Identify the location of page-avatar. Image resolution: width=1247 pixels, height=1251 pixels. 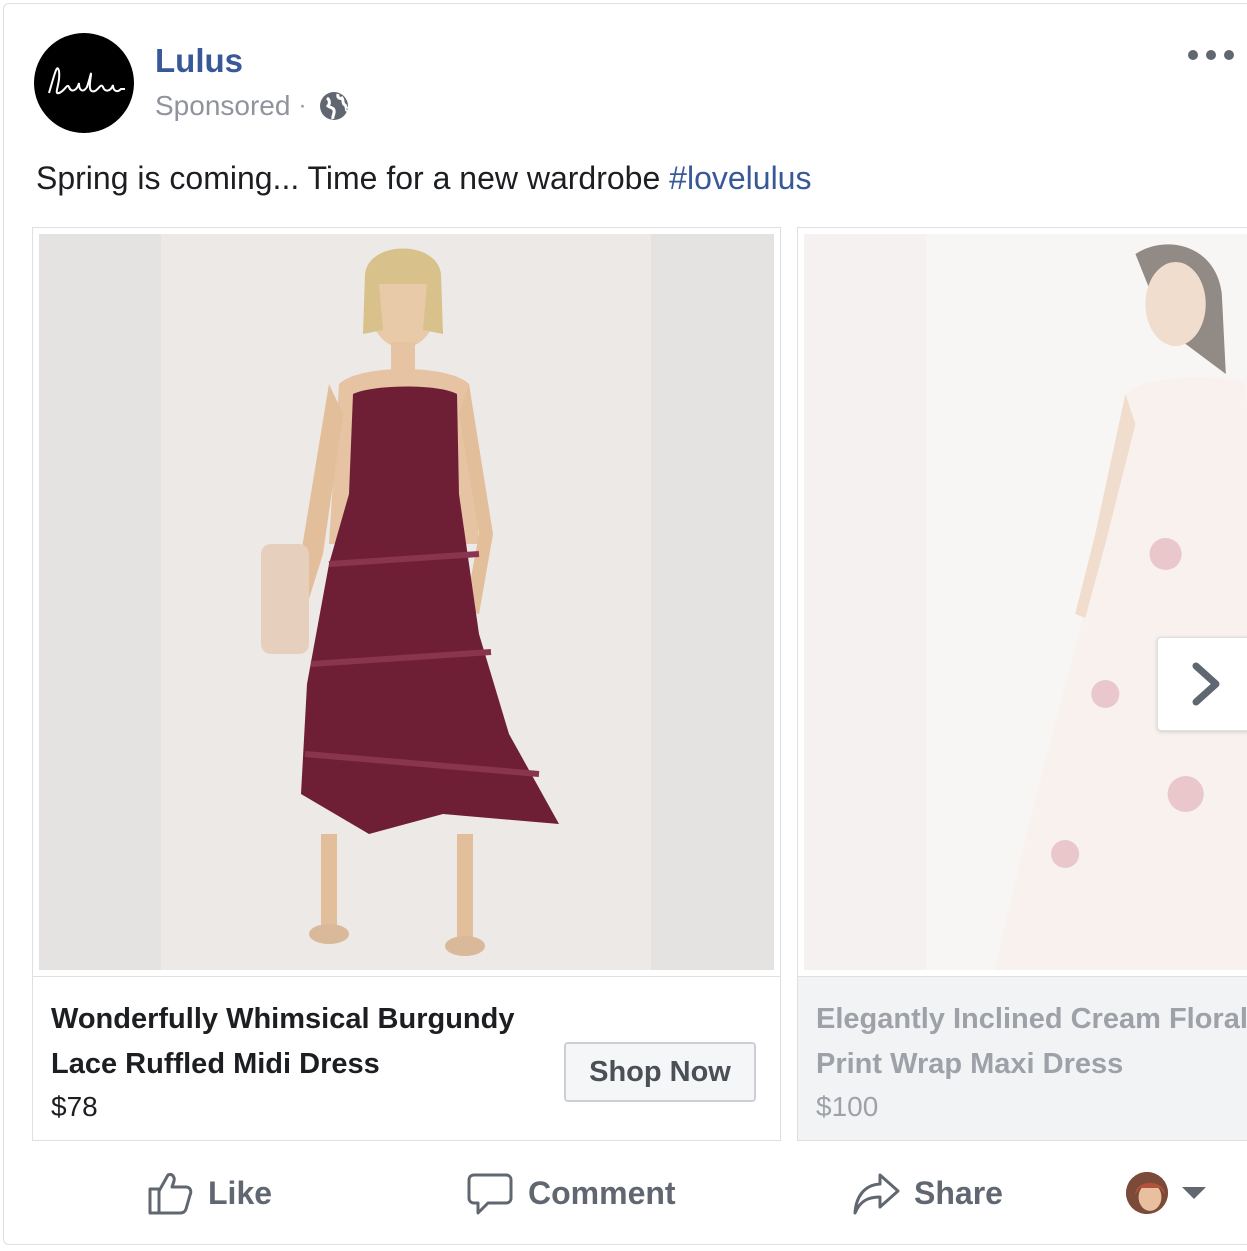
(84, 83).